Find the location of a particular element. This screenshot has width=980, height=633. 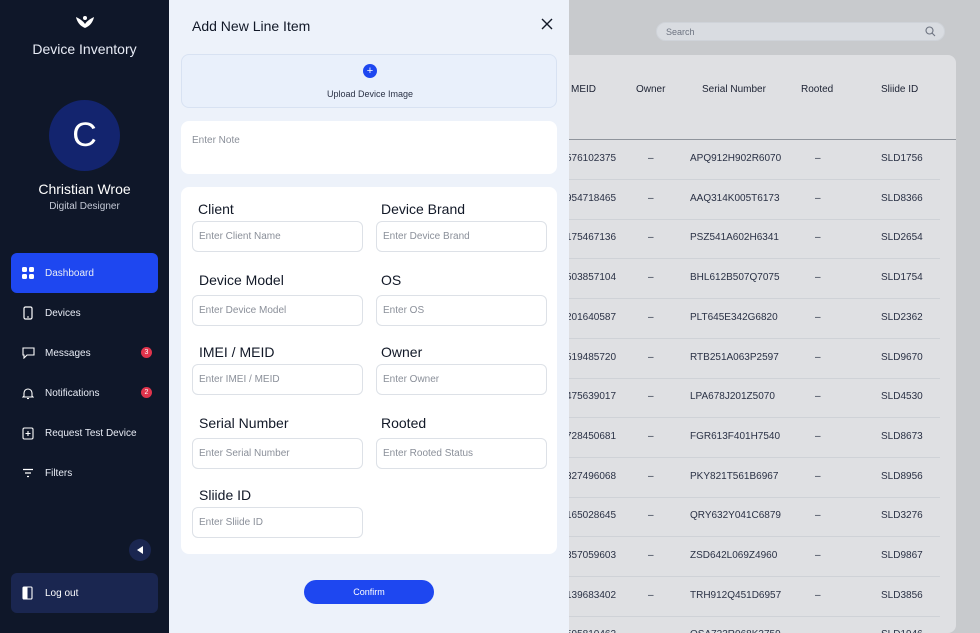

sidebar-item-dashboard: Dashboard is located at coordinates (84, 273).